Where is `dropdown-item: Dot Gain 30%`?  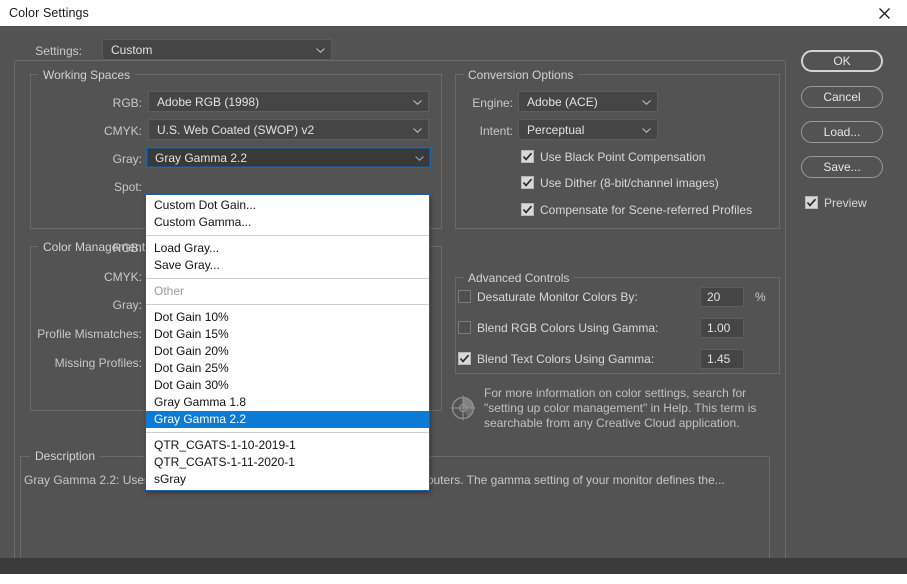
dropdown-item: Dot Gain 30% is located at coordinates (287, 385).